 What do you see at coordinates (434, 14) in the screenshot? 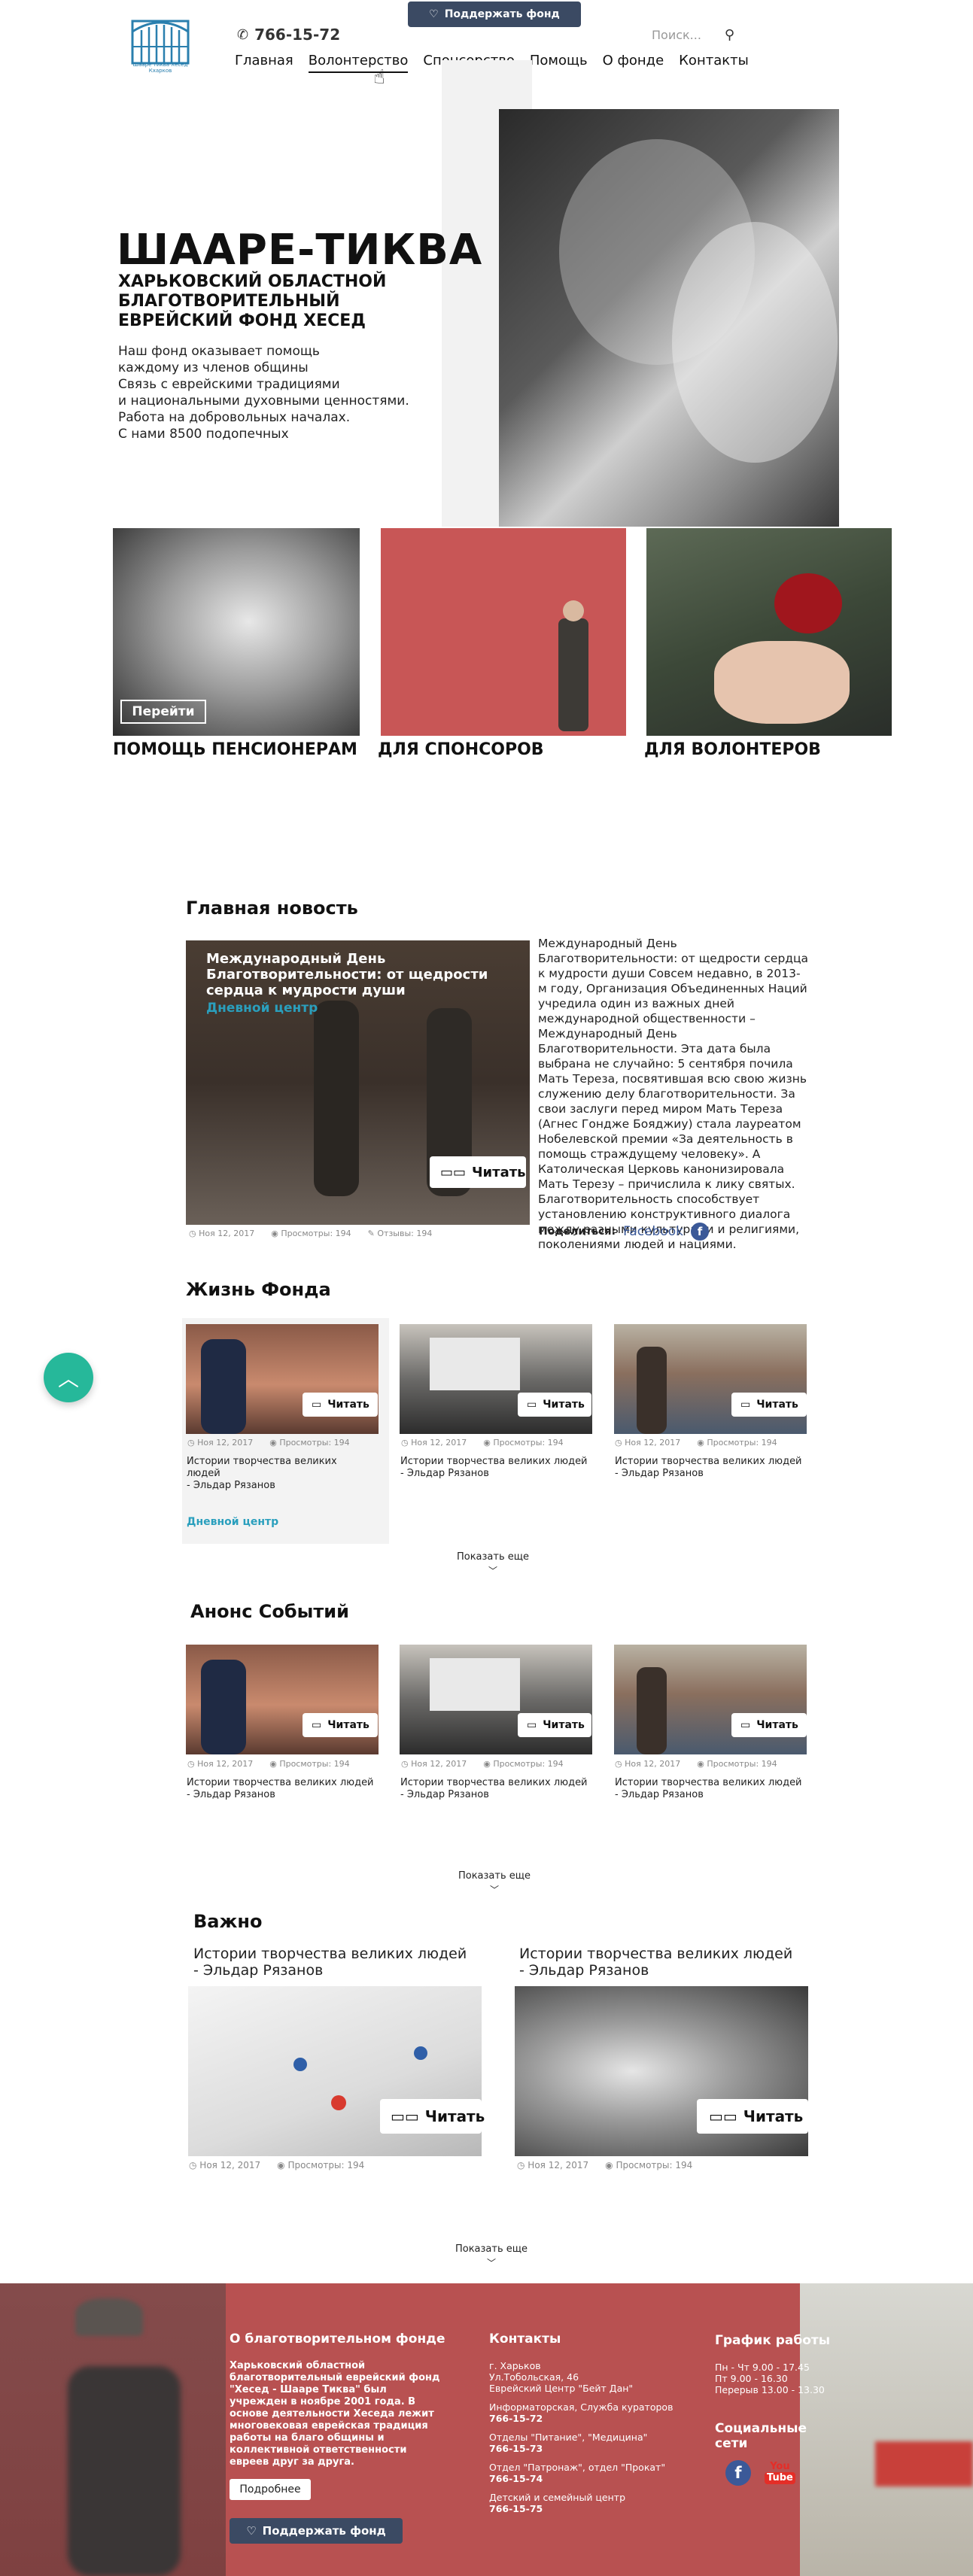
I see `heart-icon: ♡` at bounding box center [434, 14].